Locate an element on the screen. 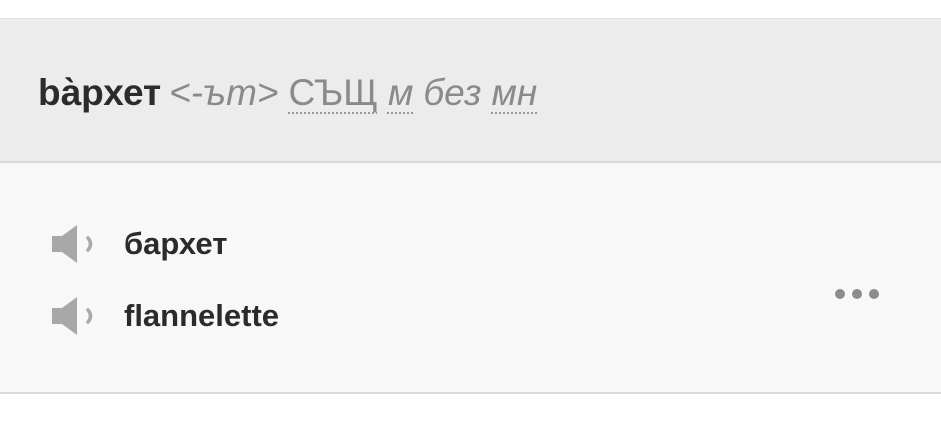 The width and height of the screenshot is (941, 433). inflection-form: <-ът> is located at coordinates (224, 92).